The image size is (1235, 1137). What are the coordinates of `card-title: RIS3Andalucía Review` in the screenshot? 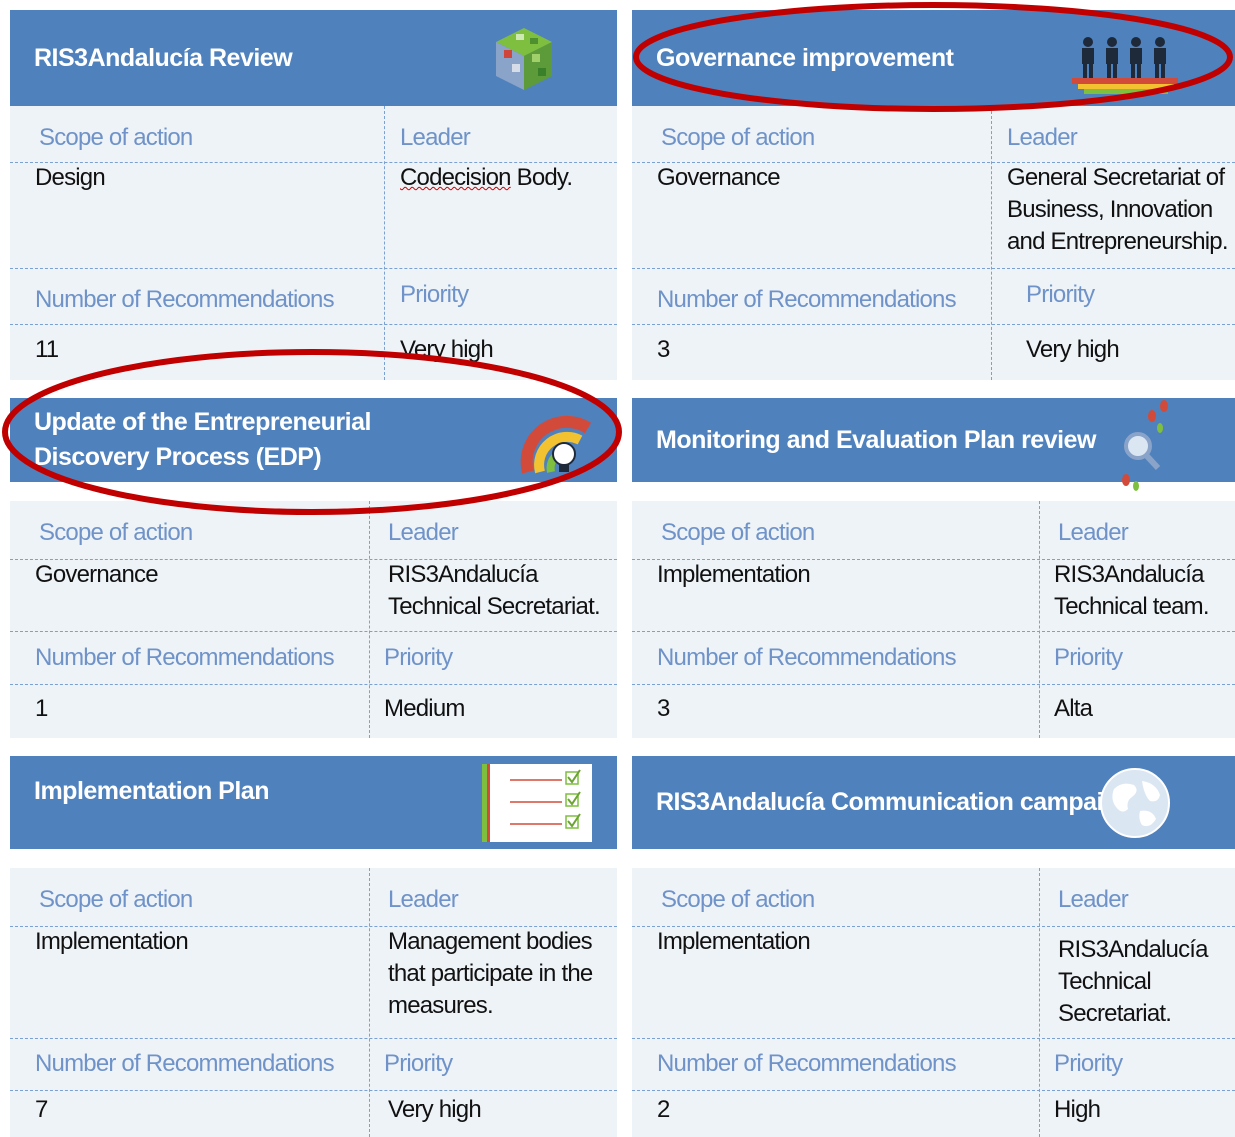 It's located at (163, 57).